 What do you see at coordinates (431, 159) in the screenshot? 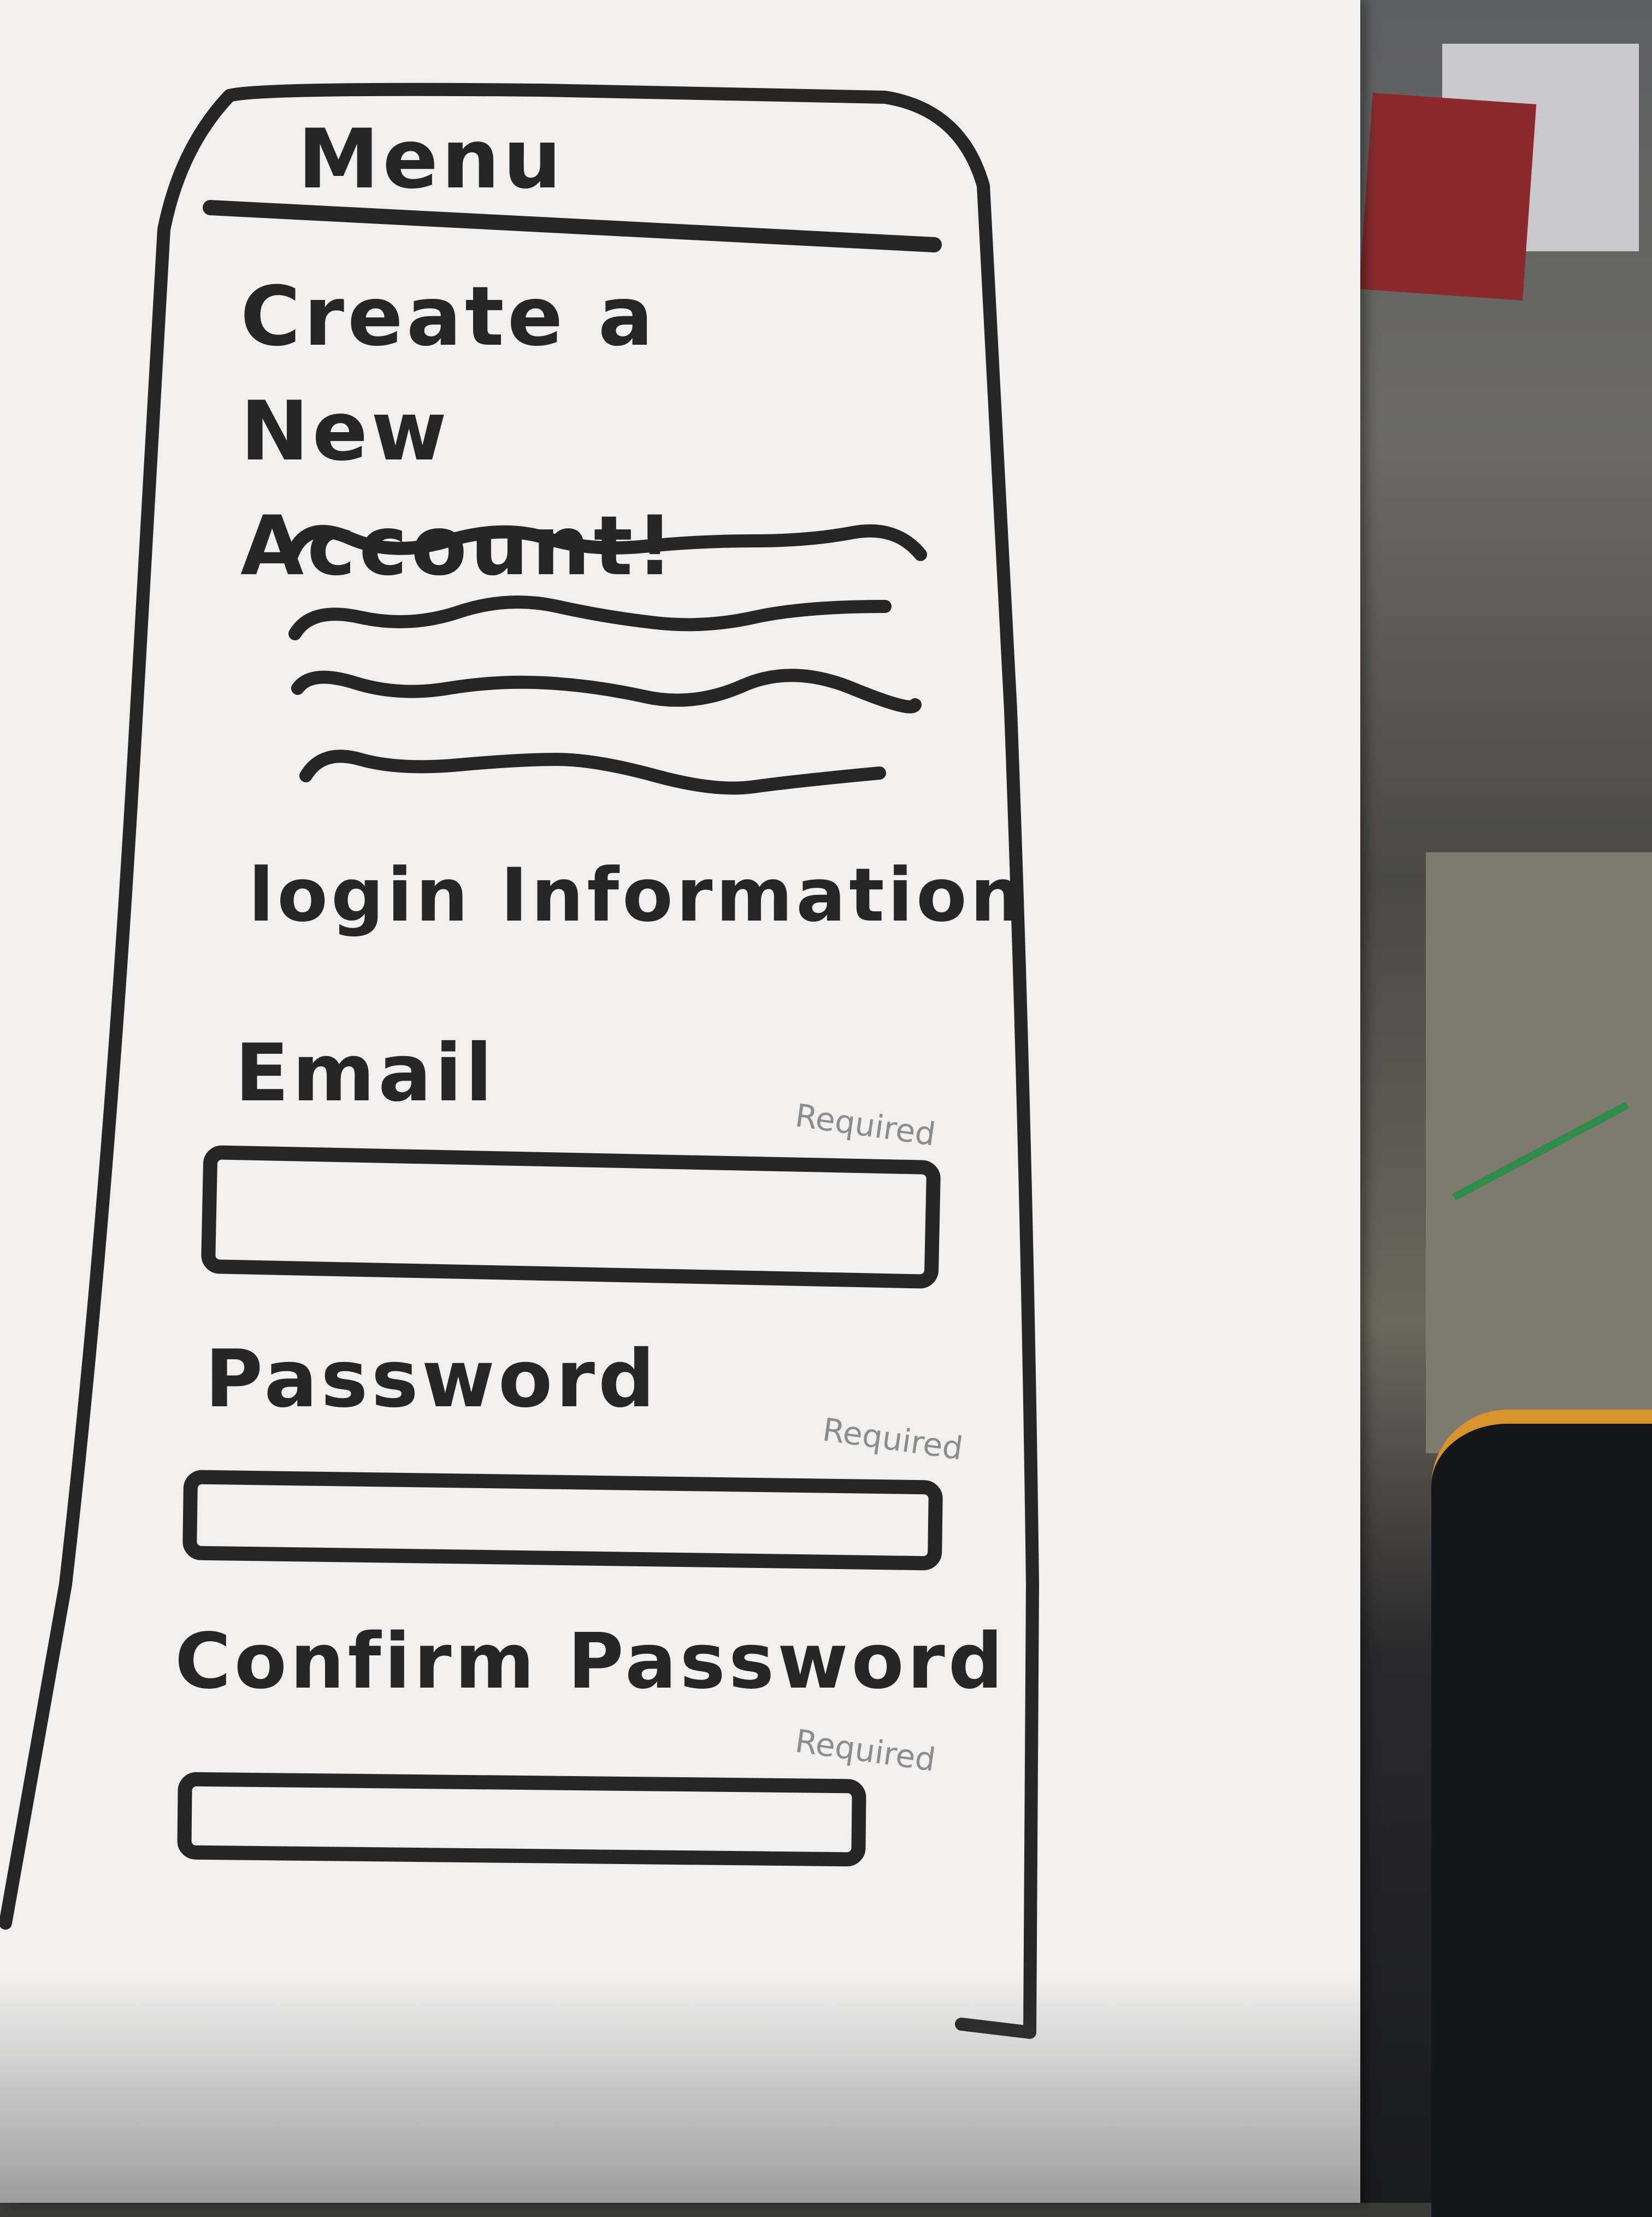
I see `menu-title: Menu` at bounding box center [431, 159].